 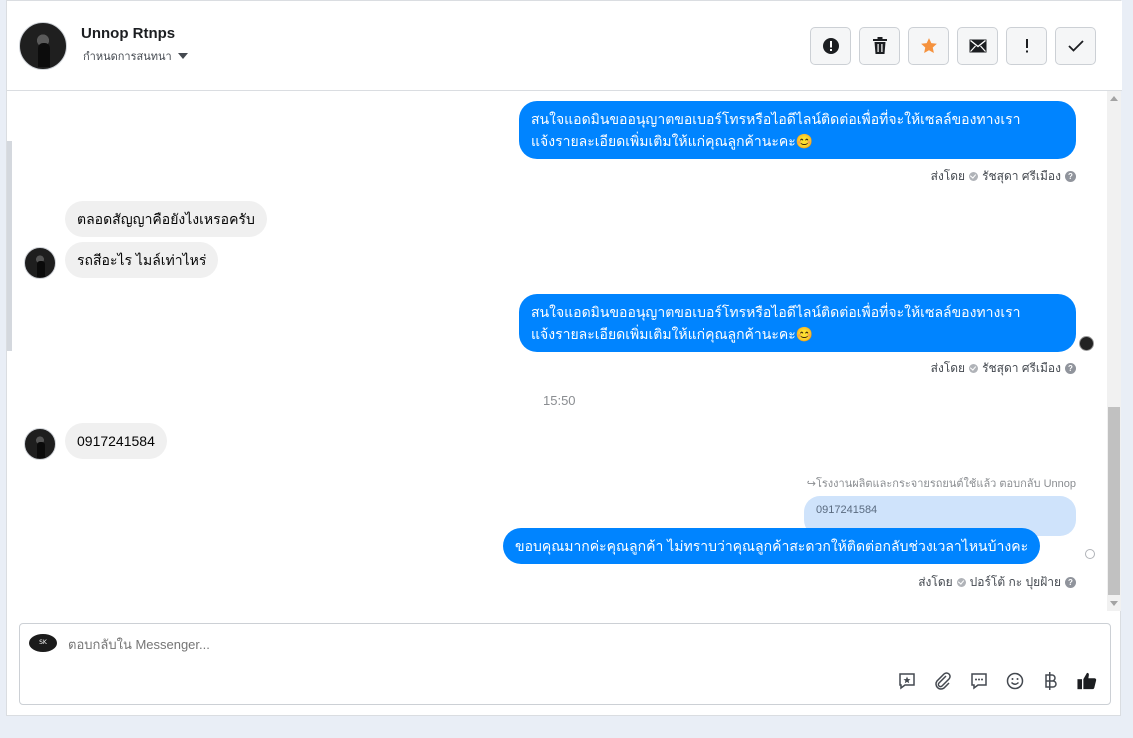 I want to click on spam-button, so click(x=830, y=46).